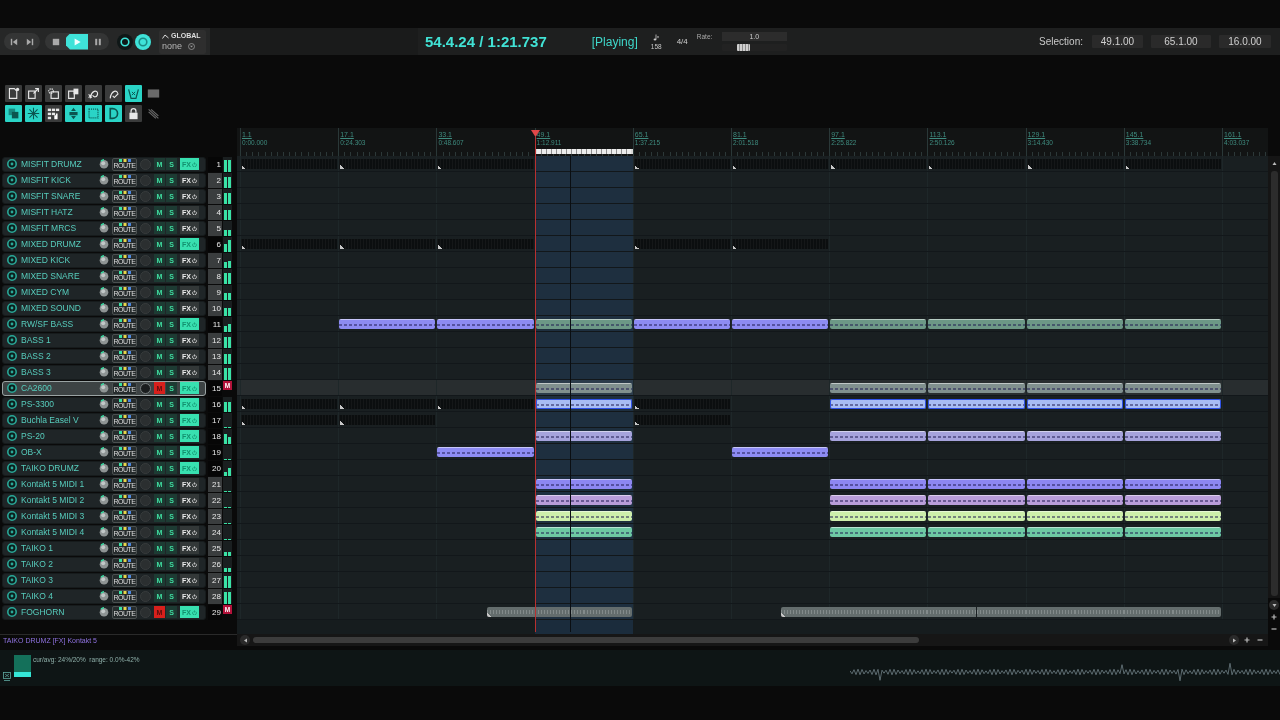 This screenshot has width=1280, height=720. Describe the element at coordinates (1117, 41) in the screenshot. I see `selection-start-field: 49.1.00` at that location.